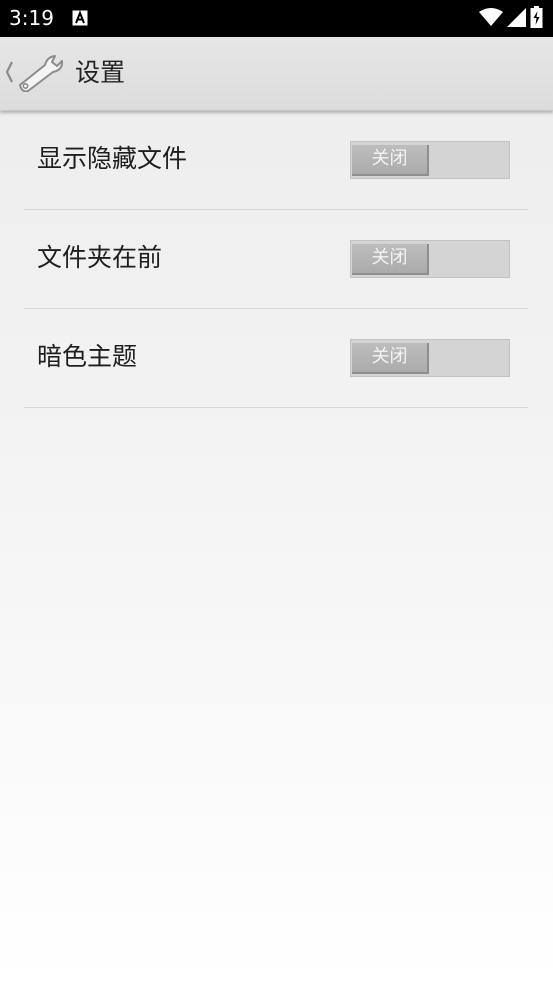 Image resolution: width=553 pixels, height=984 pixels. I want to click on cell-signal-icon, so click(516, 19).